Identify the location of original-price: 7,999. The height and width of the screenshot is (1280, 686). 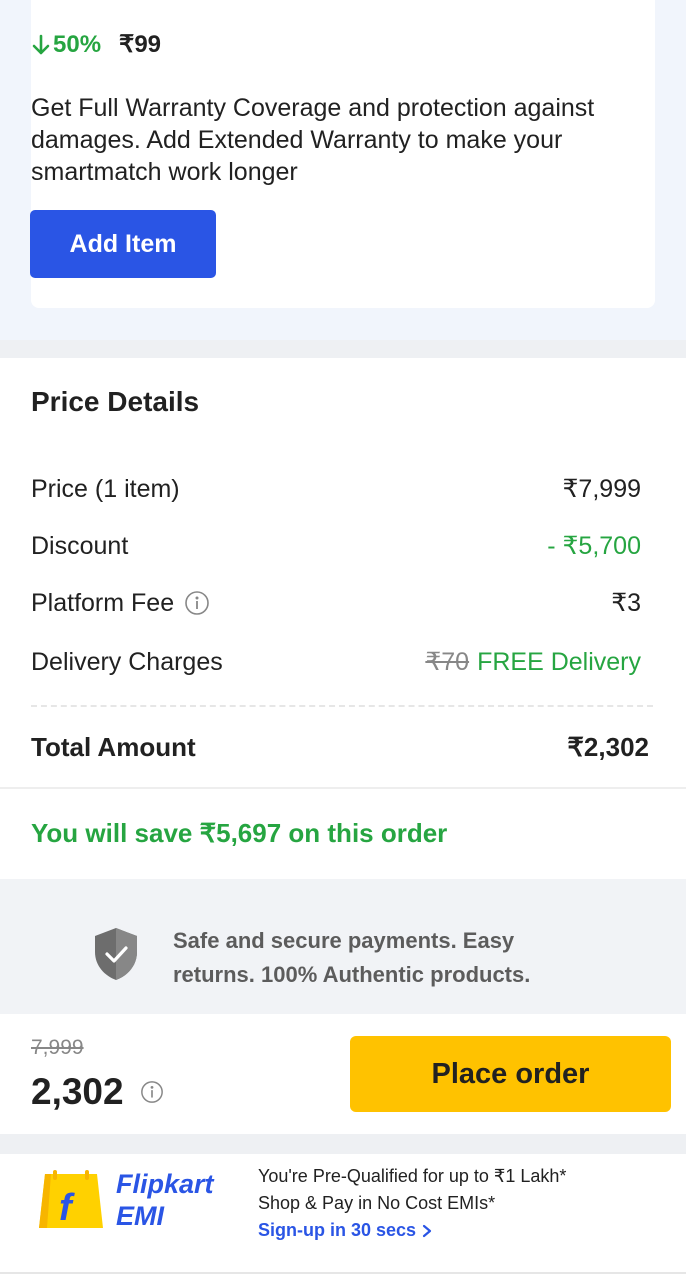
(57, 1047).